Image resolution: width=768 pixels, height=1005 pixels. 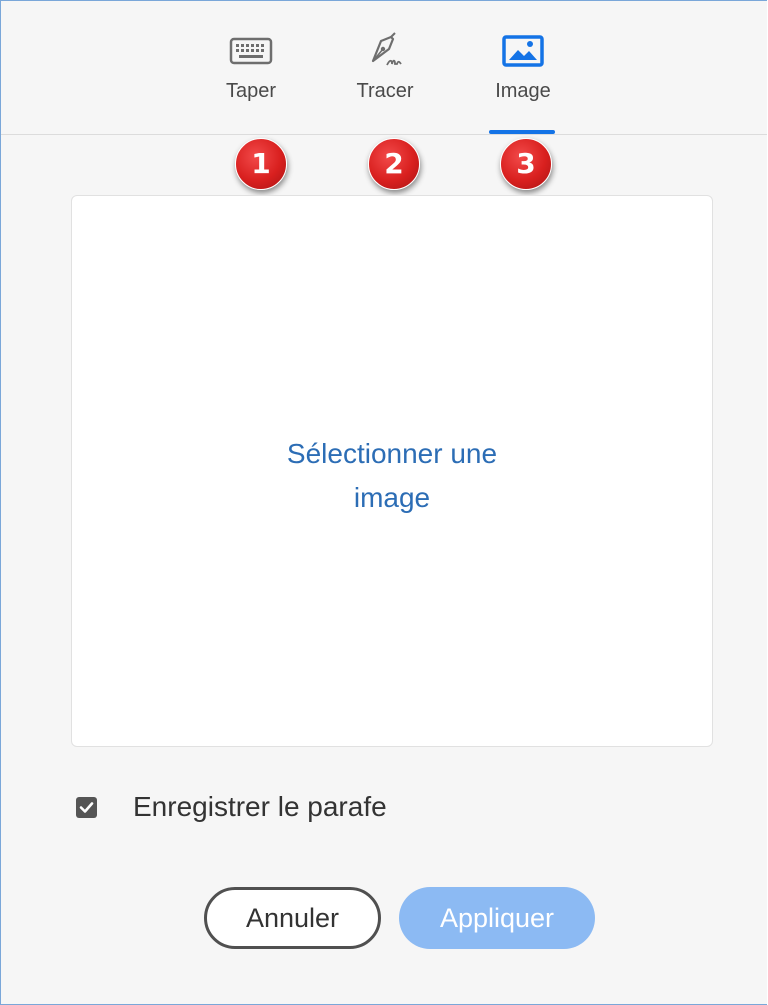 I want to click on save-initials-checkbox, so click(x=86, y=807).